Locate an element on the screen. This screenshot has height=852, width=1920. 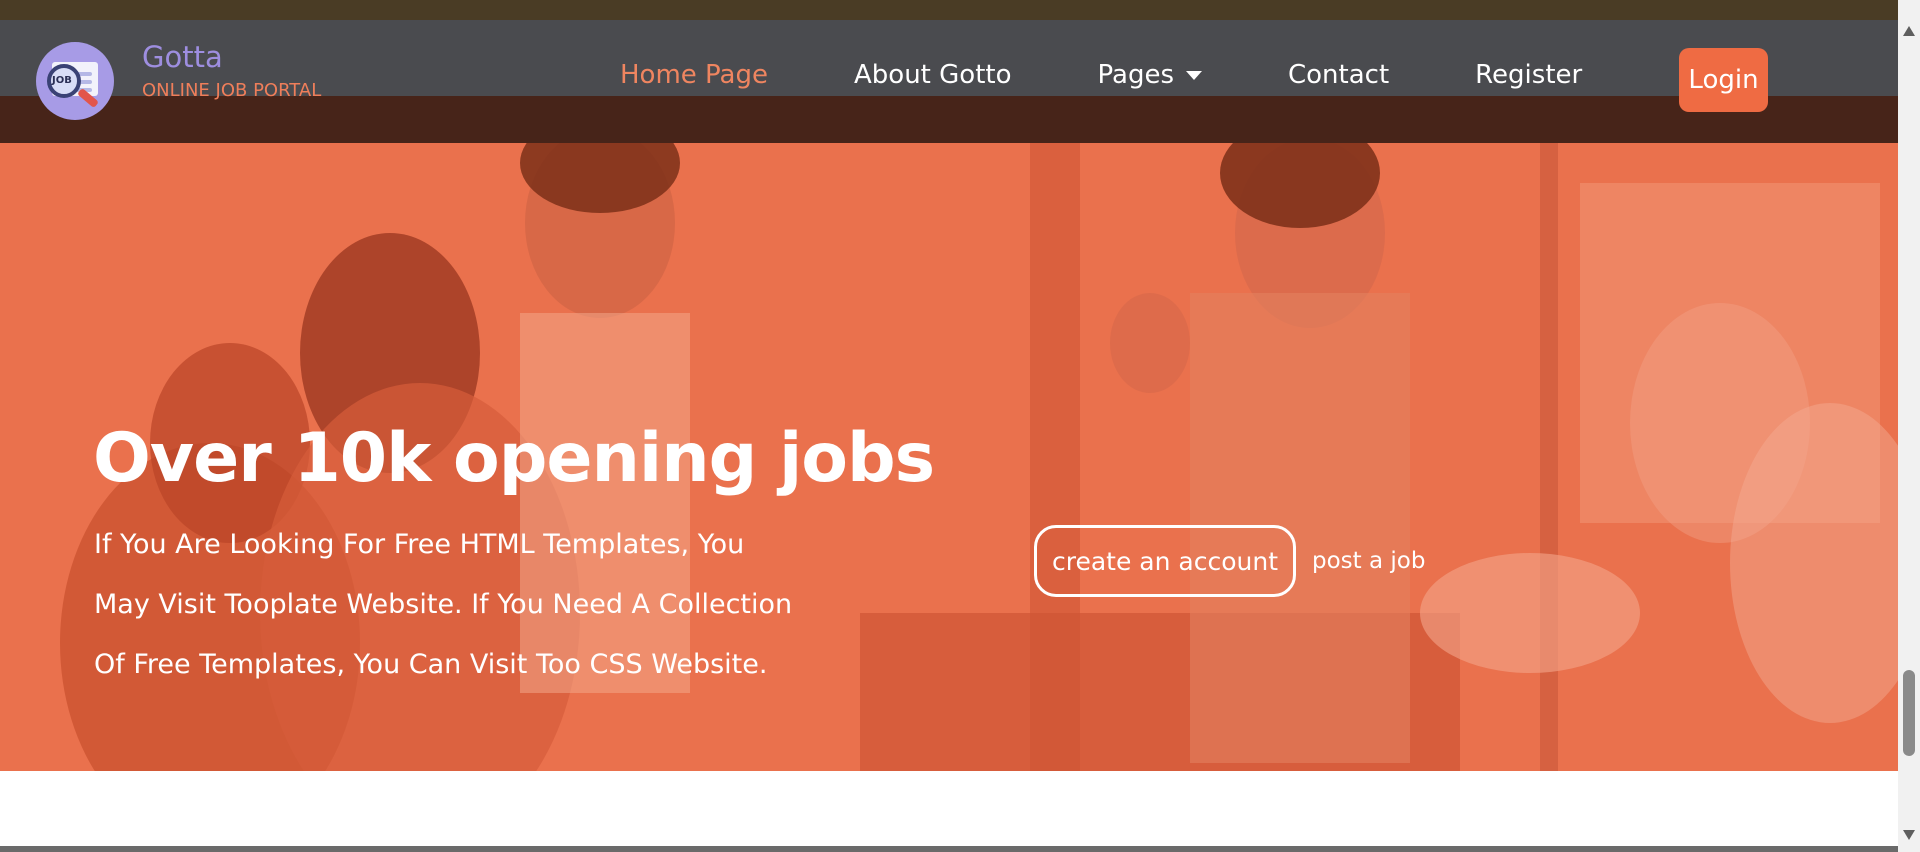
scroll-up-arrow-icon is located at coordinates (1909, 31).